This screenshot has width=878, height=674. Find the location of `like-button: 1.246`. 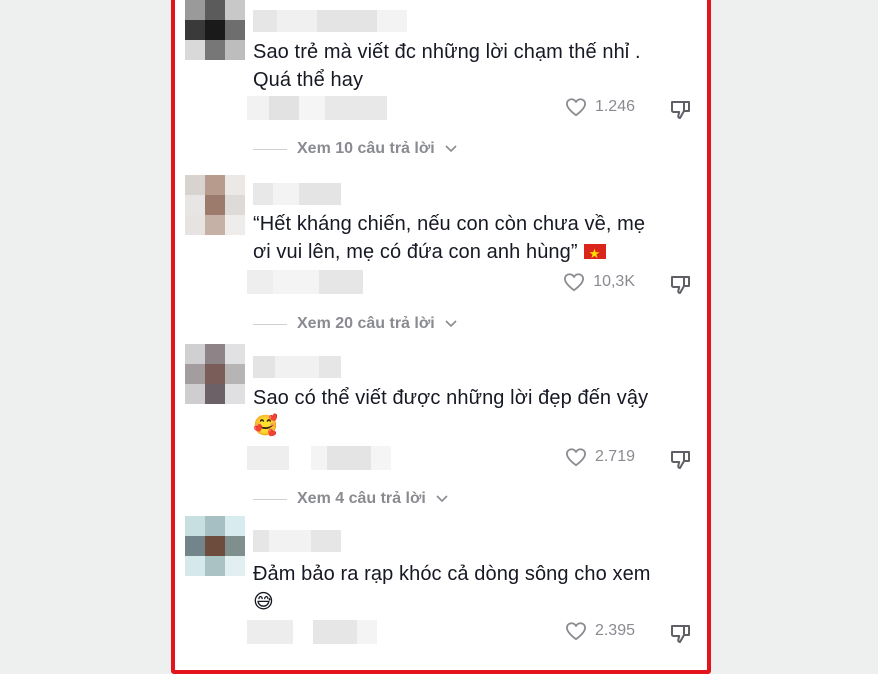

like-button: 1.246 is located at coordinates (600, 107).